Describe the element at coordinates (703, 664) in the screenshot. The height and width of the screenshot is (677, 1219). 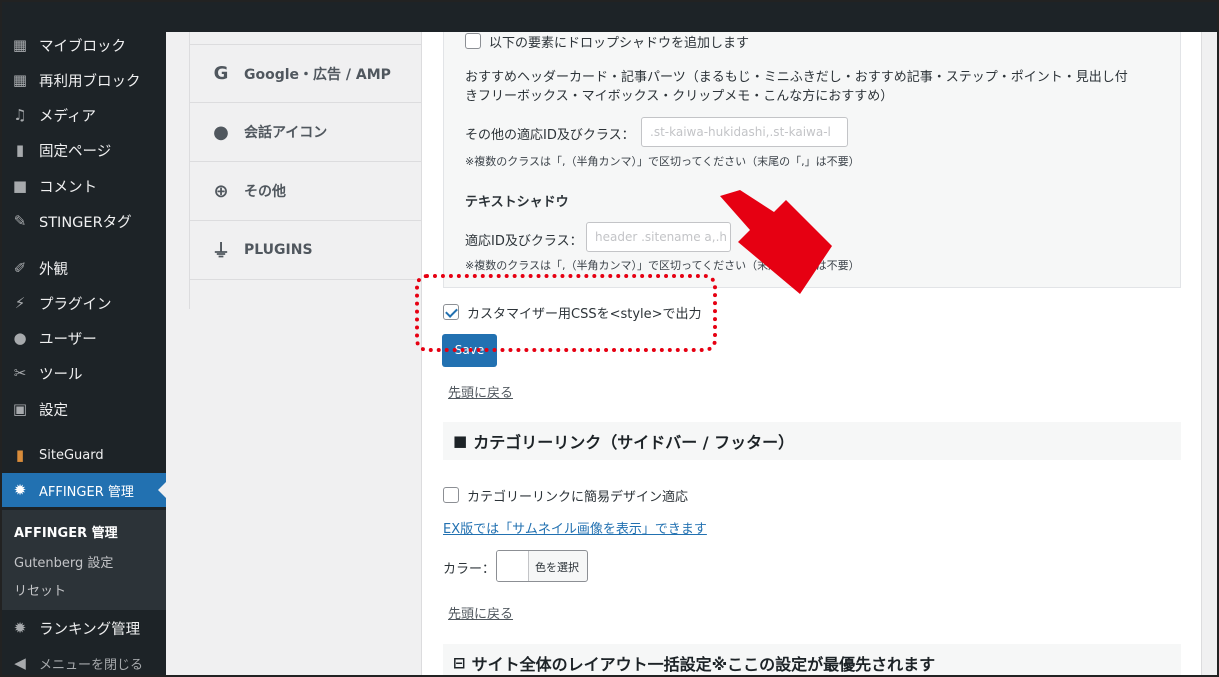
I see `layout-heading-text: サイト全体のレイアウト一括設定※ここの設定が最優先されます` at that location.